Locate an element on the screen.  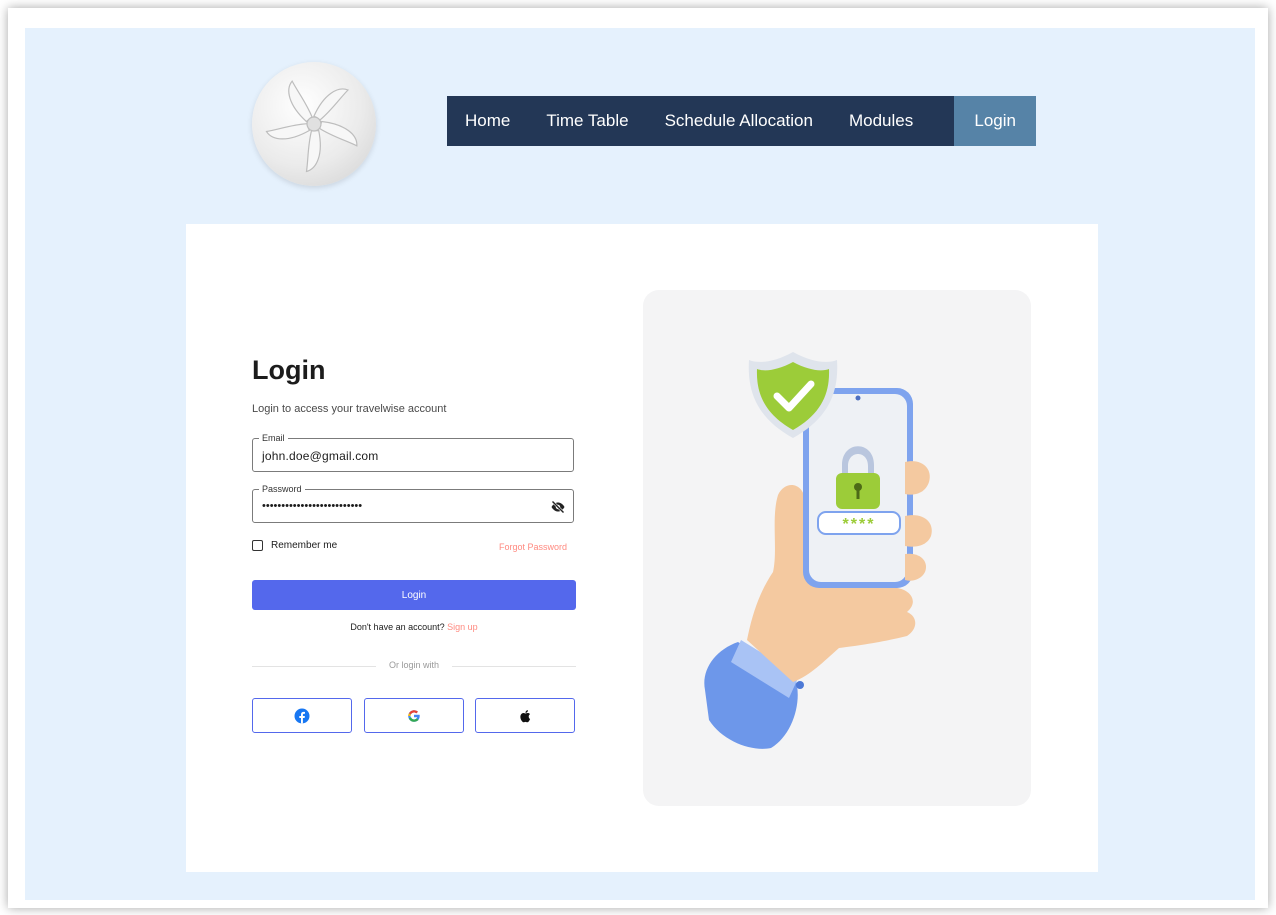
google-icon is located at coordinates (414, 715).